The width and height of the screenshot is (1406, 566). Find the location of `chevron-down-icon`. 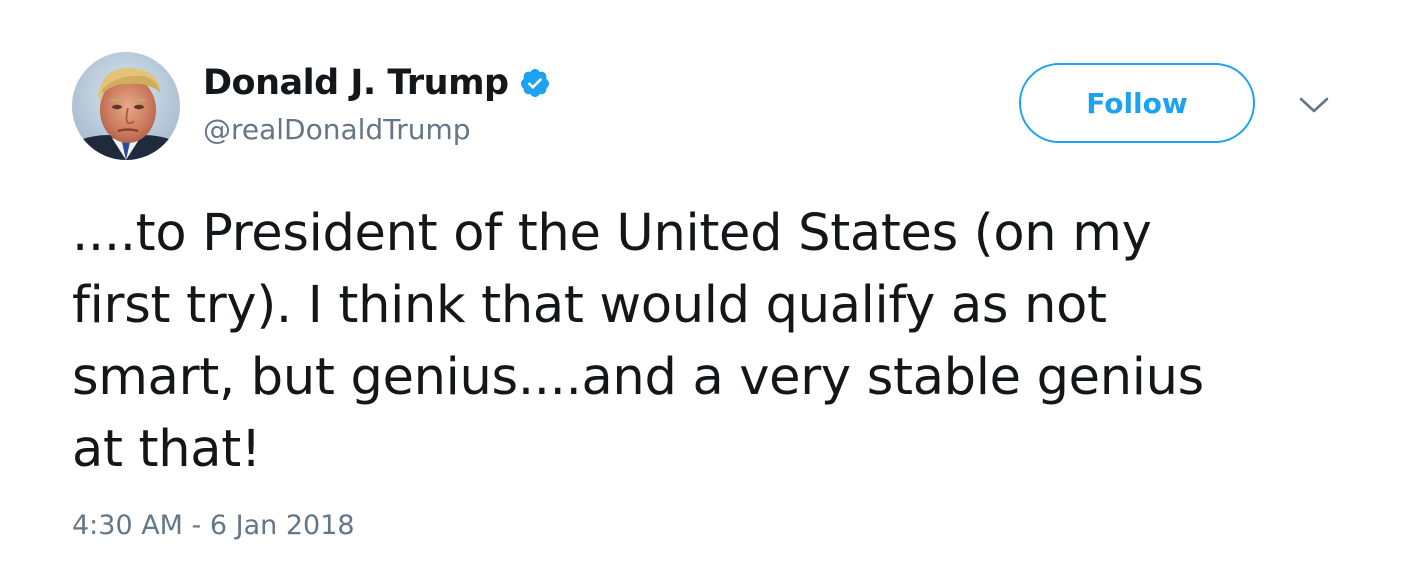

chevron-down-icon is located at coordinates (1314, 105).